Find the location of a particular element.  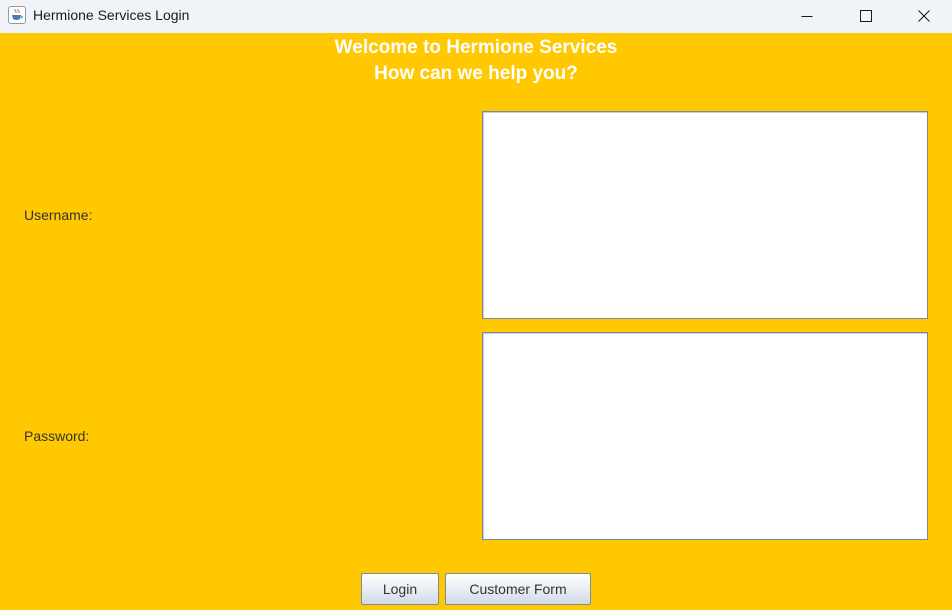

customer-form-button: Customer Form is located at coordinates (518, 589).